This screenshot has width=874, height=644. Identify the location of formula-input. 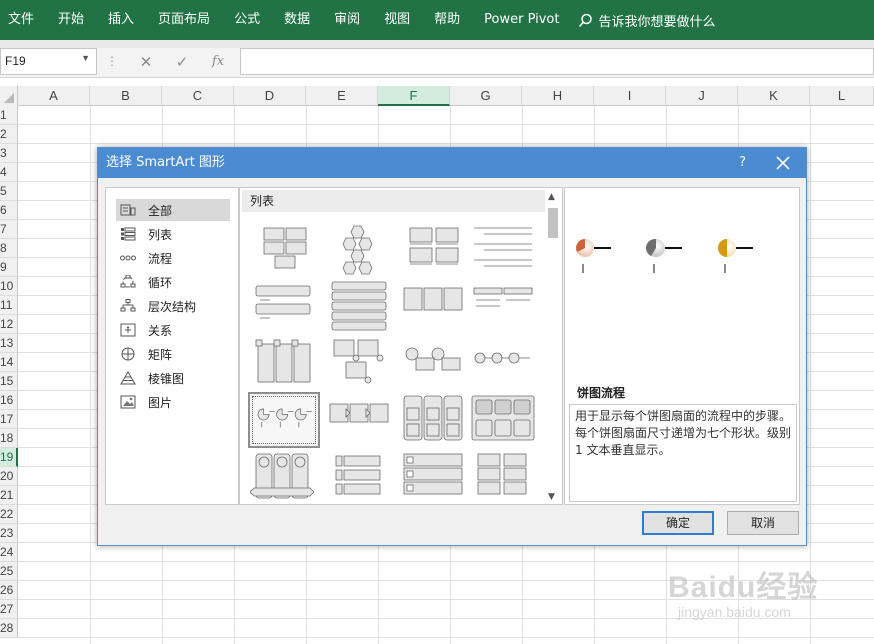
(557, 61).